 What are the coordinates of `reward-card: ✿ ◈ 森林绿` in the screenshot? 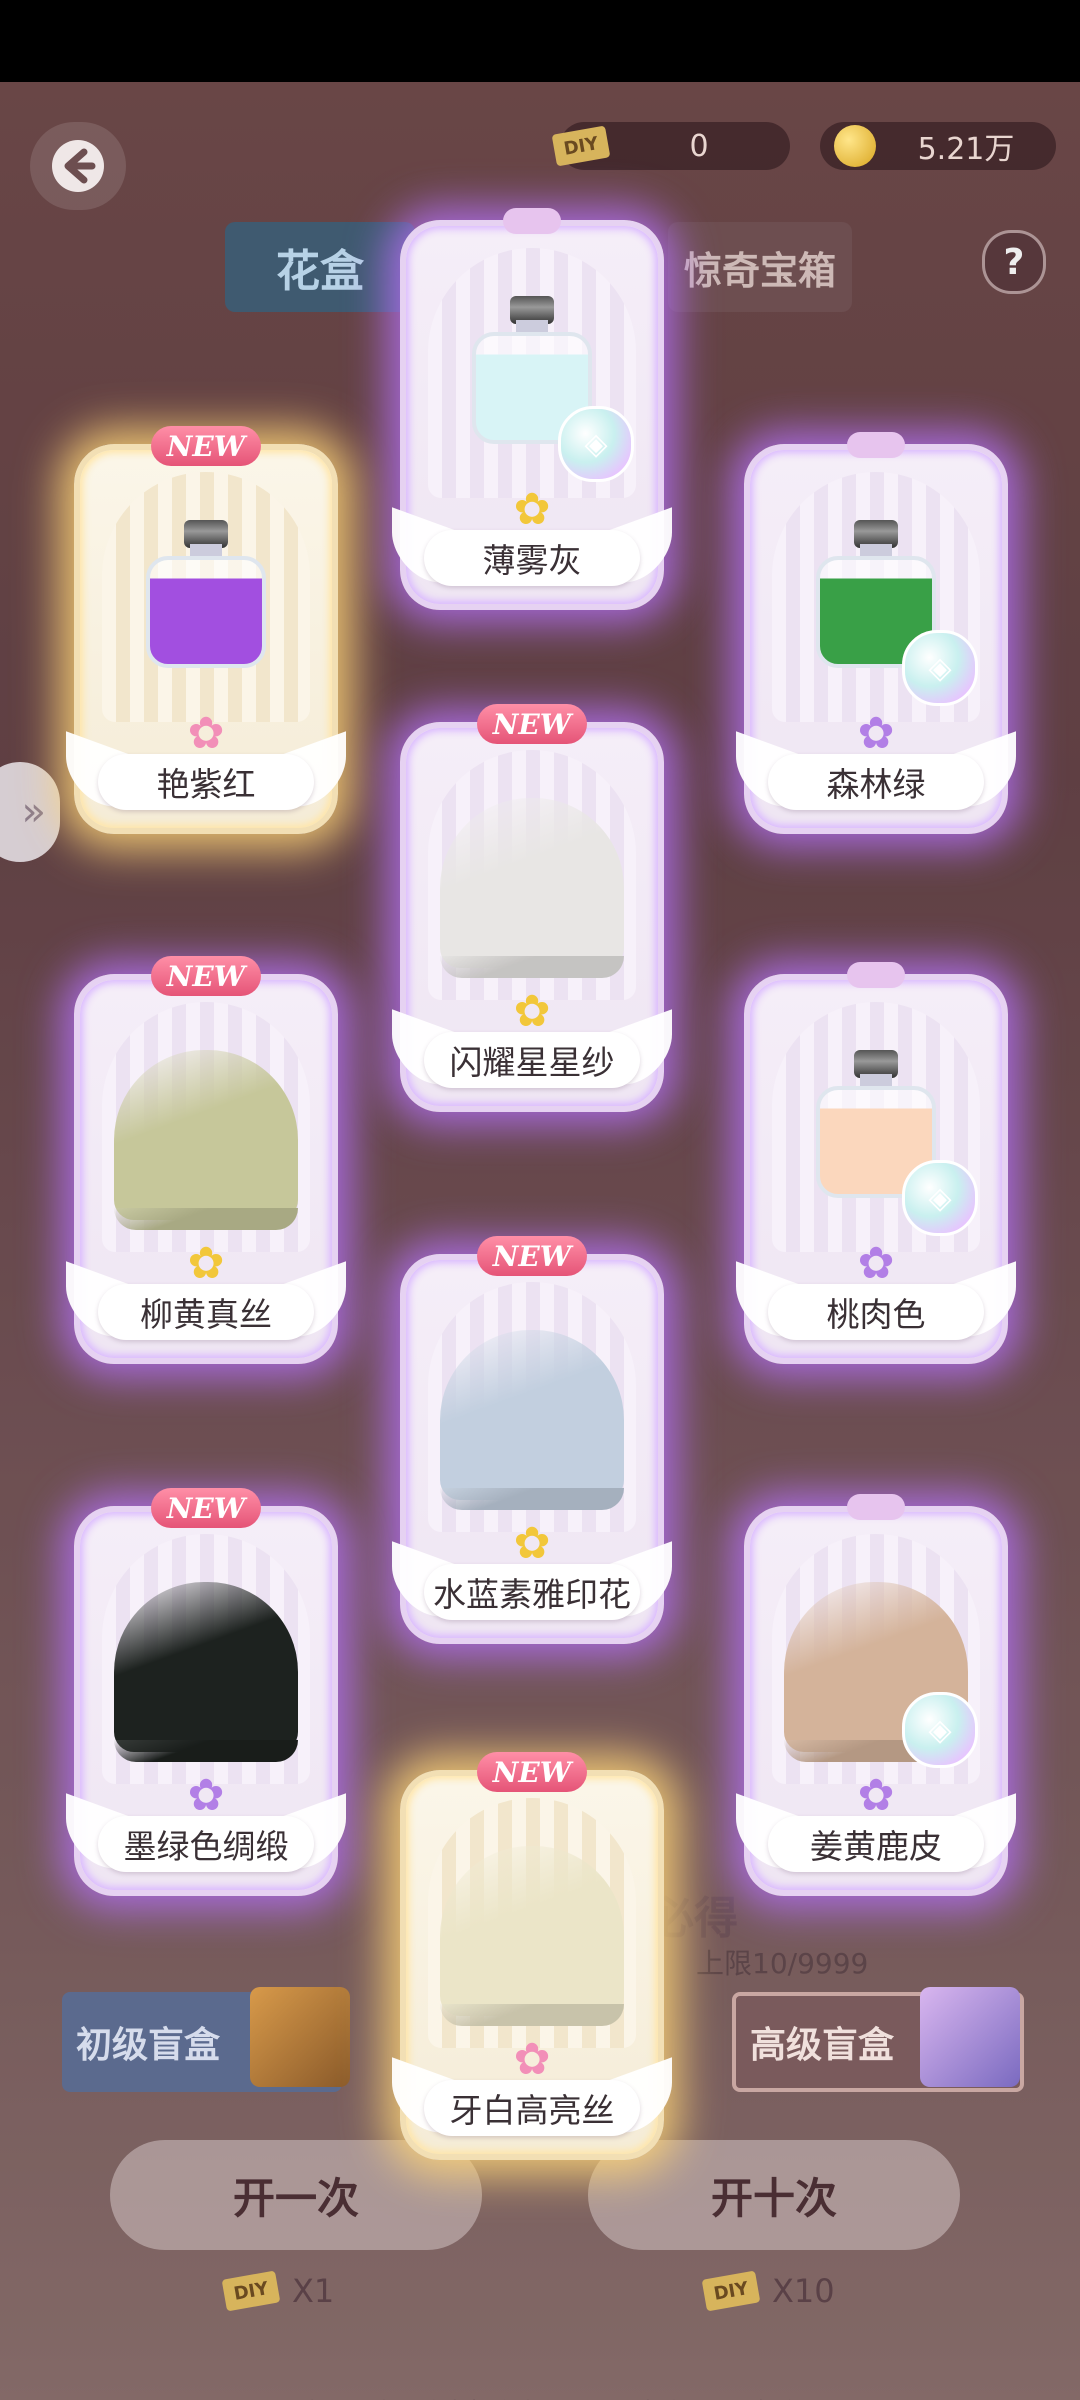 It's located at (876, 633).